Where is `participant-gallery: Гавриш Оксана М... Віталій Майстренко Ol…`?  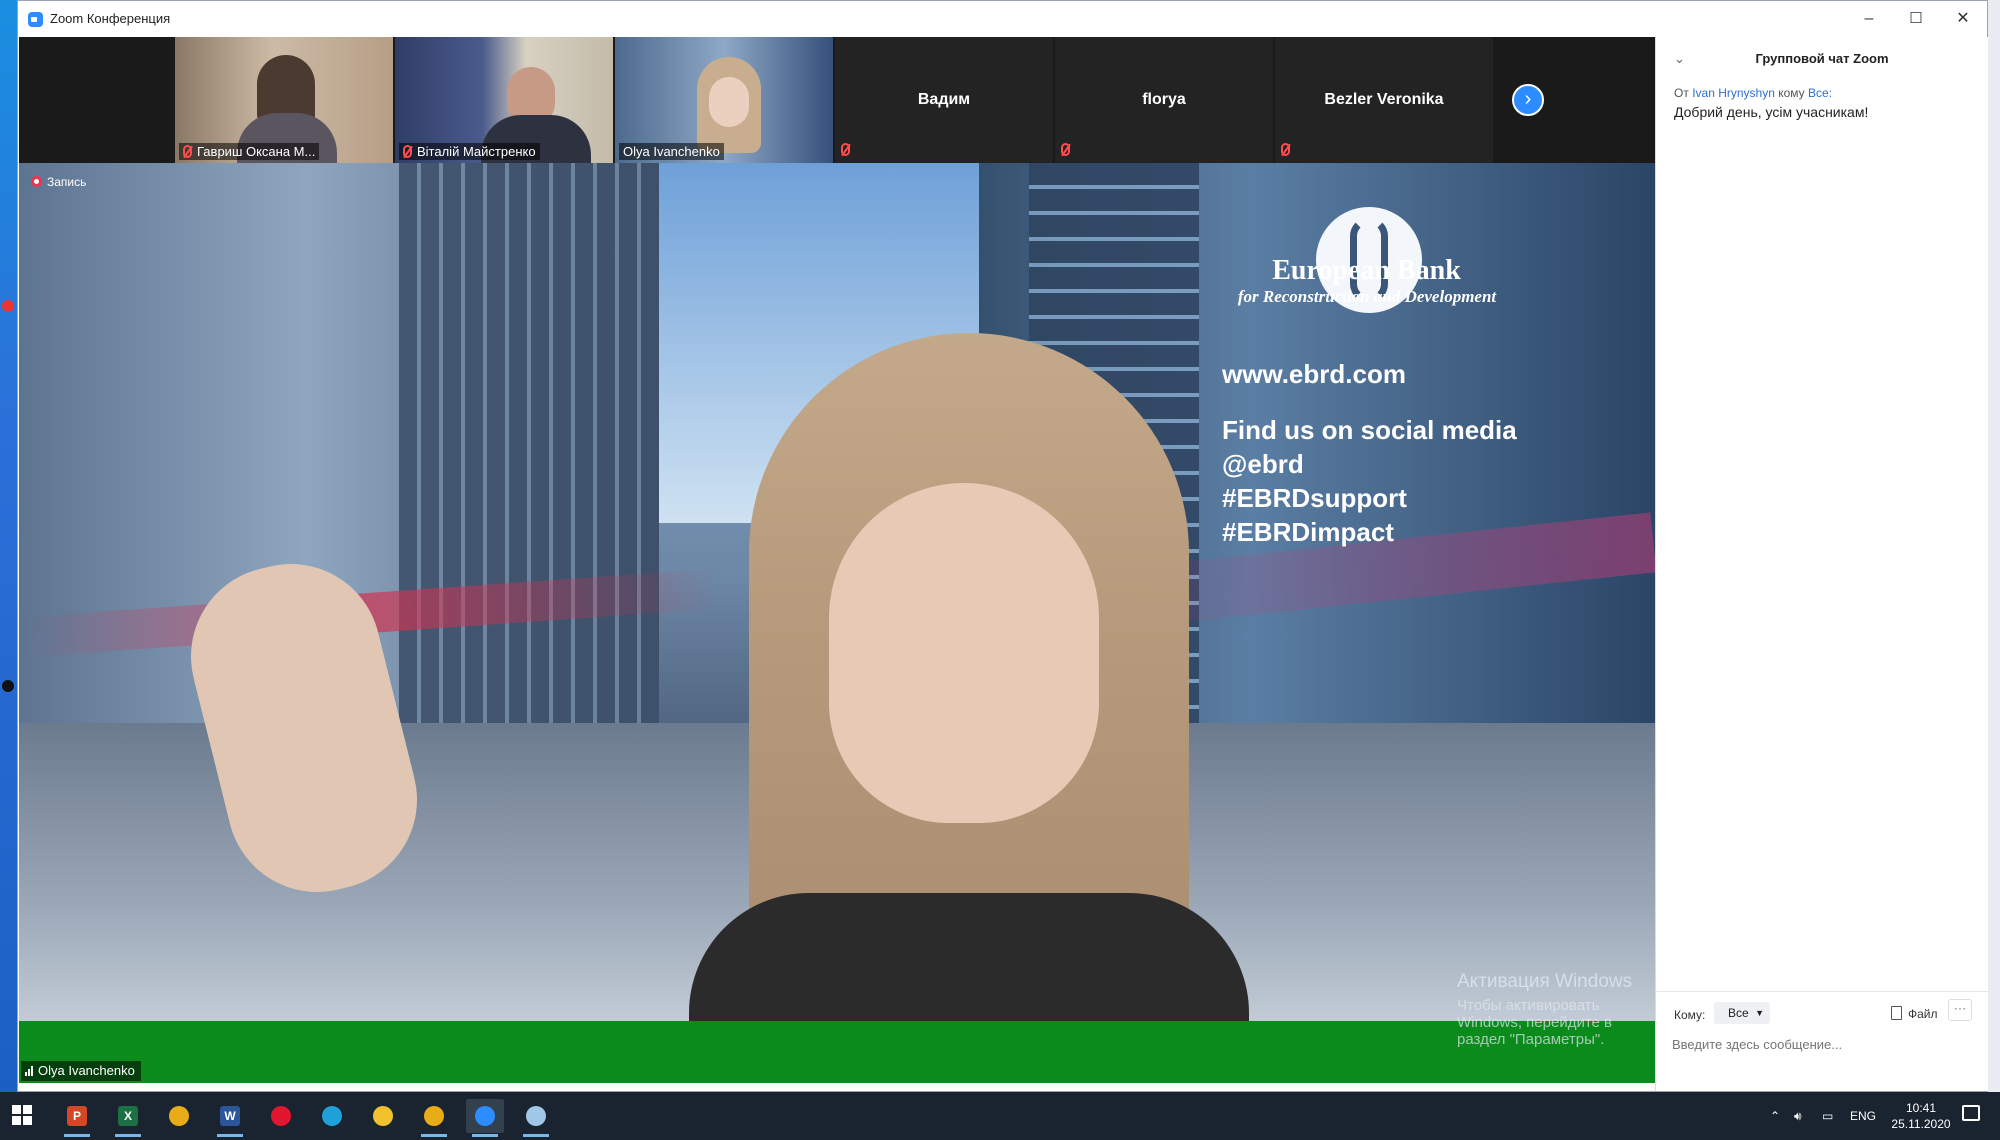 participant-gallery: Гавриш Оксана М... Віталій Майстренко Ol… is located at coordinates (837, 100).